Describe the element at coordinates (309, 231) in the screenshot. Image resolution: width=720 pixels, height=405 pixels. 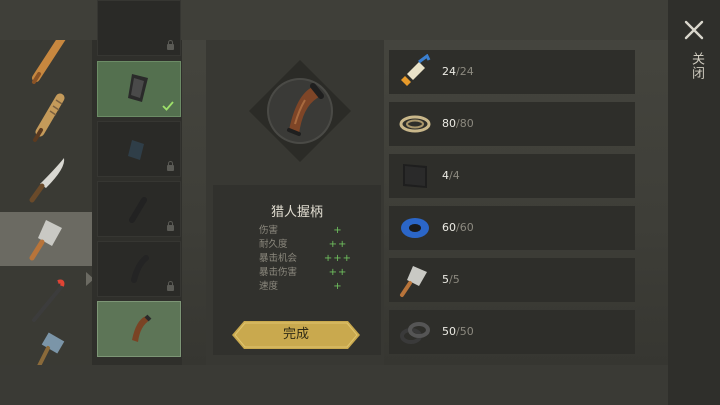
I see `stat-row: 伤害 +` at that location.